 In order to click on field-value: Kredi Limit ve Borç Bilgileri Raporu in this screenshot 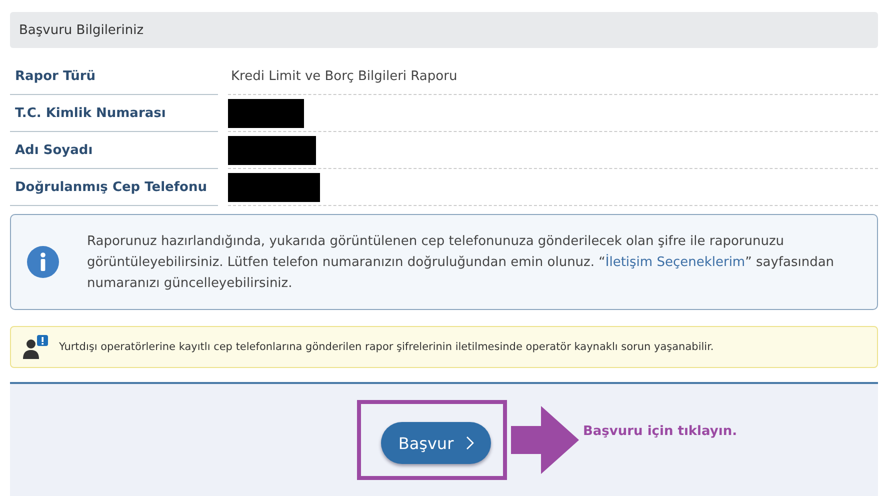, I will do `click(344, 76)`.